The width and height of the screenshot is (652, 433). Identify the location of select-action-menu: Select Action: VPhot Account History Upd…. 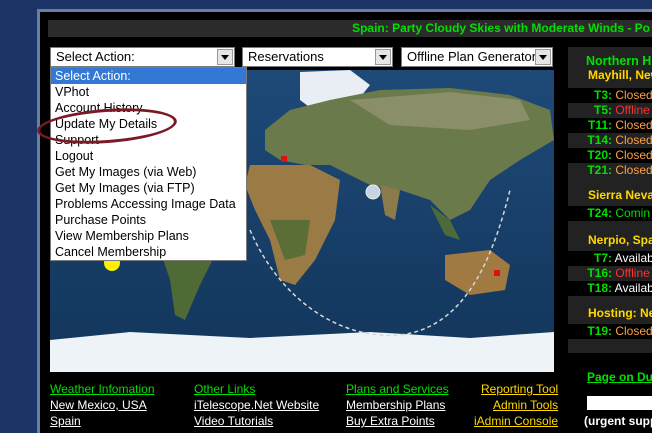
(148, 164).